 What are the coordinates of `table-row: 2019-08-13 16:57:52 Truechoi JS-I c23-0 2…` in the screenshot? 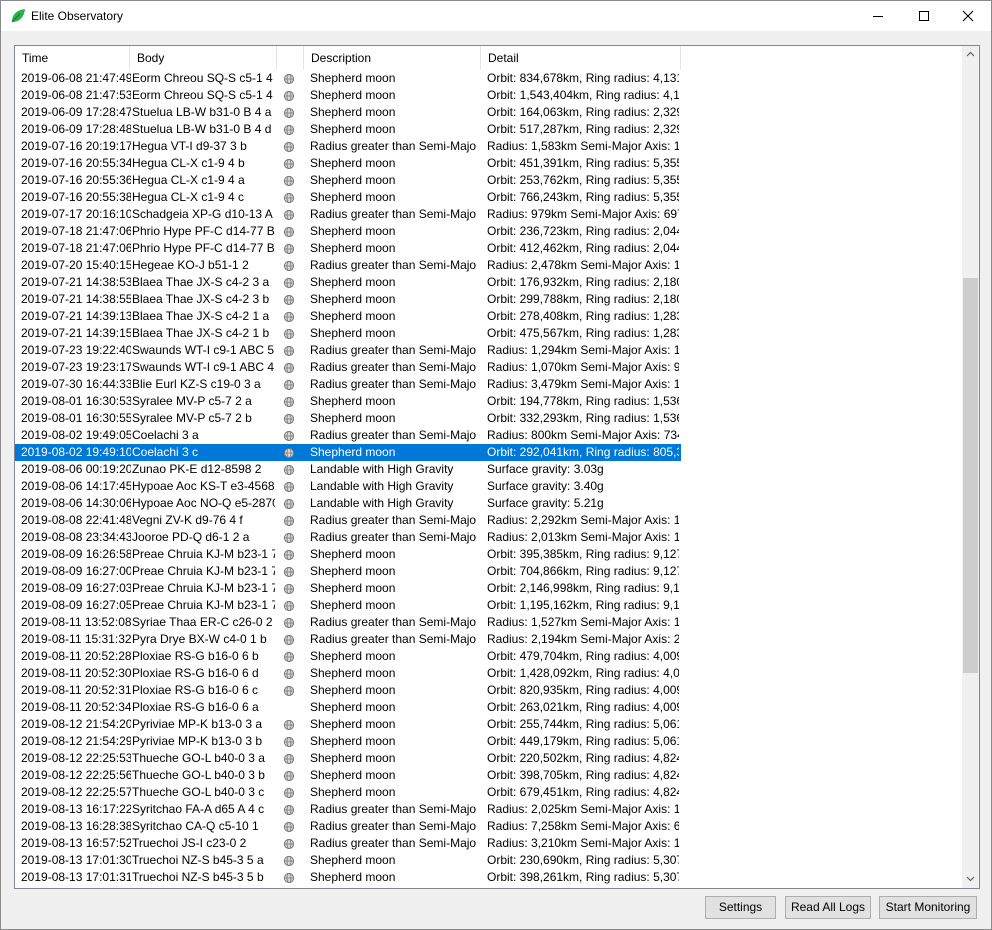 It's located at (348, 843).